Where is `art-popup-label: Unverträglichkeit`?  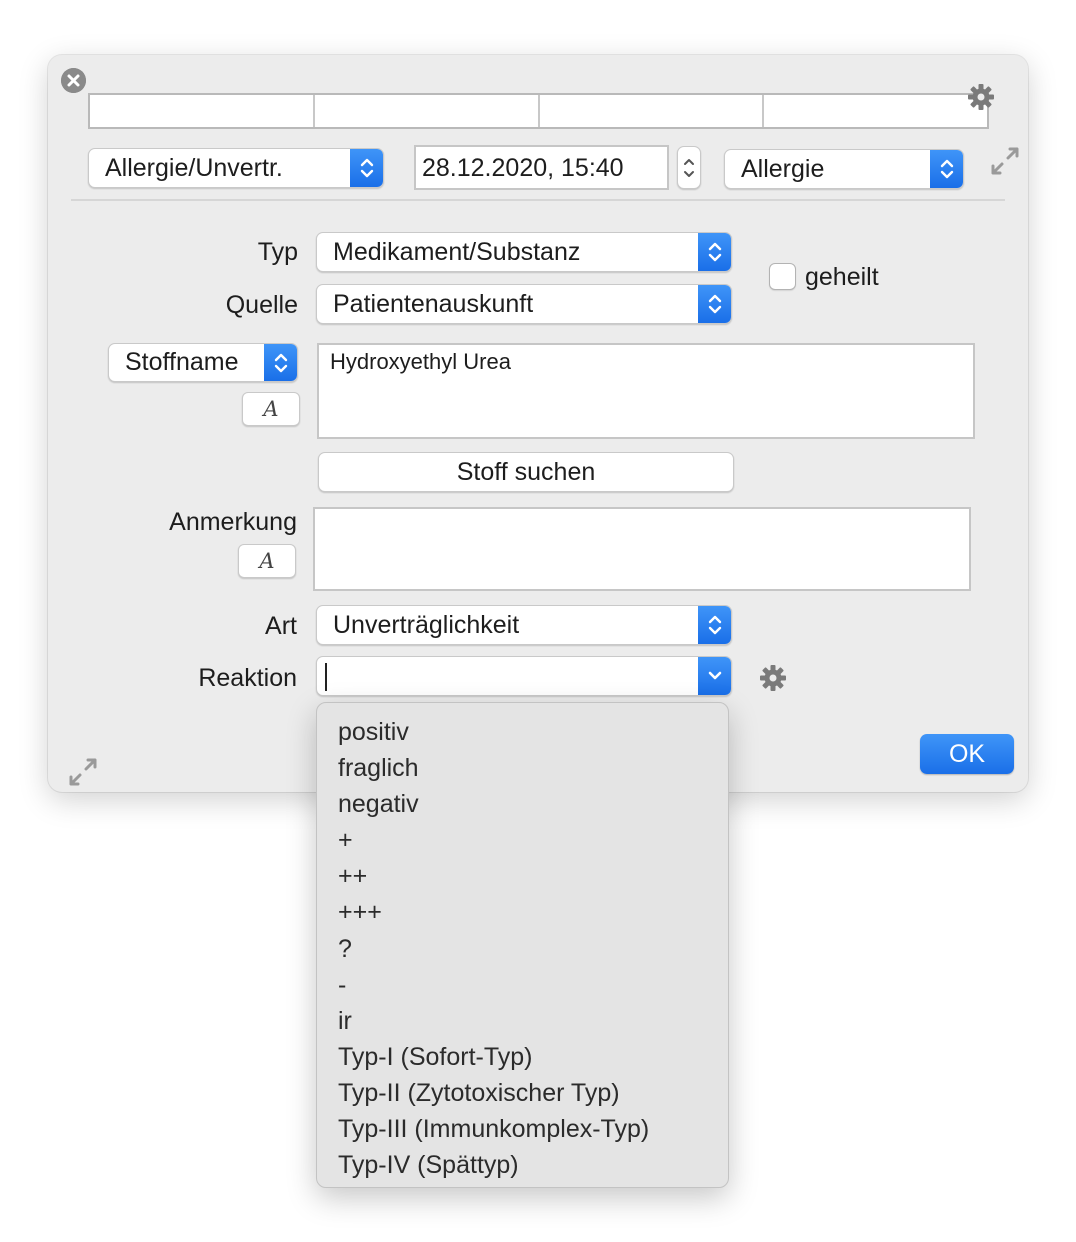 art-popup-label: Unverträglichkeit is located at coordinates (426, 624).